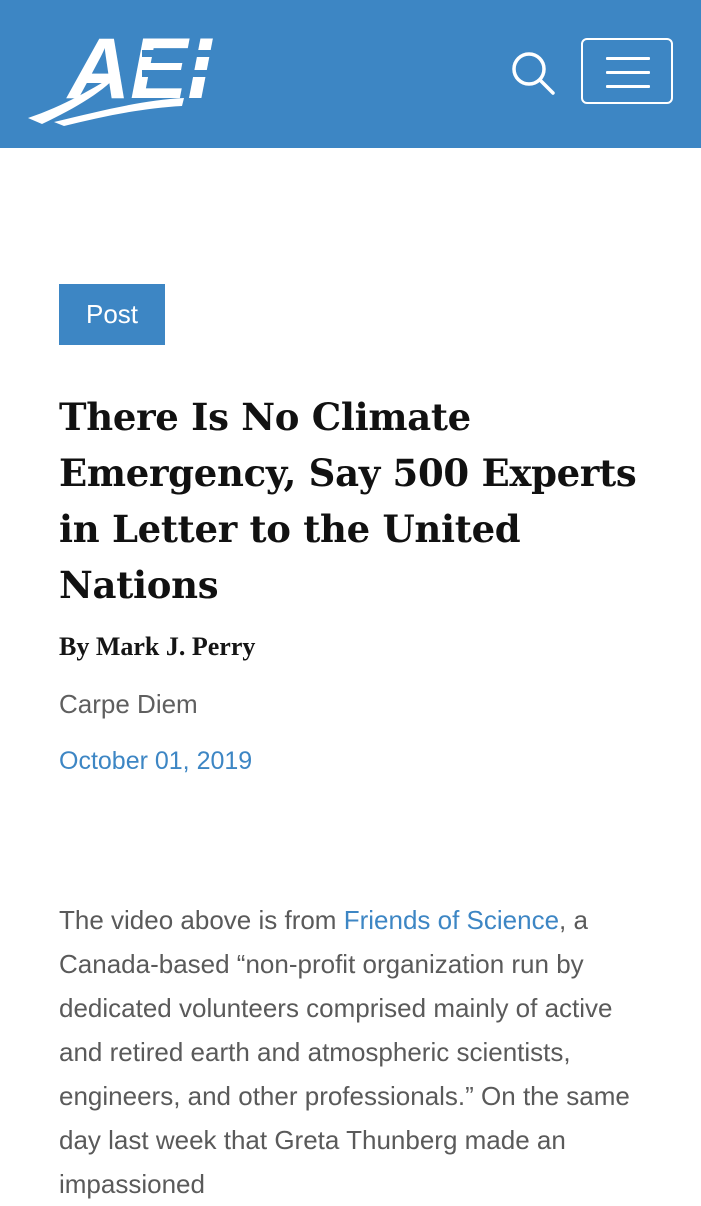 This screenshot has width=701, height=1206. Describe the element at coordinates (128, 704) in the screenshot. I see `blog-name: Carpe Diem` at that location.